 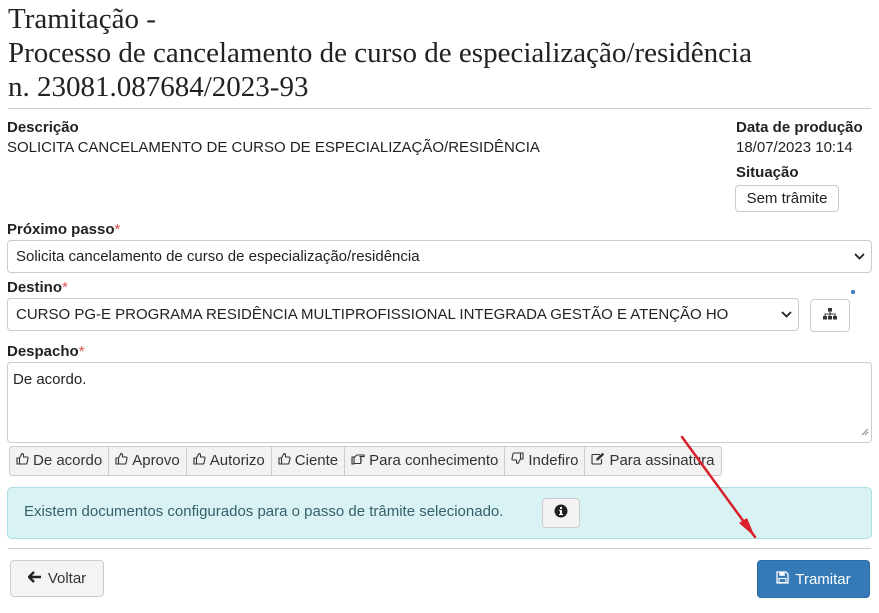 I want to click on back-button-label: Voltar, so click(x=67, y=578).